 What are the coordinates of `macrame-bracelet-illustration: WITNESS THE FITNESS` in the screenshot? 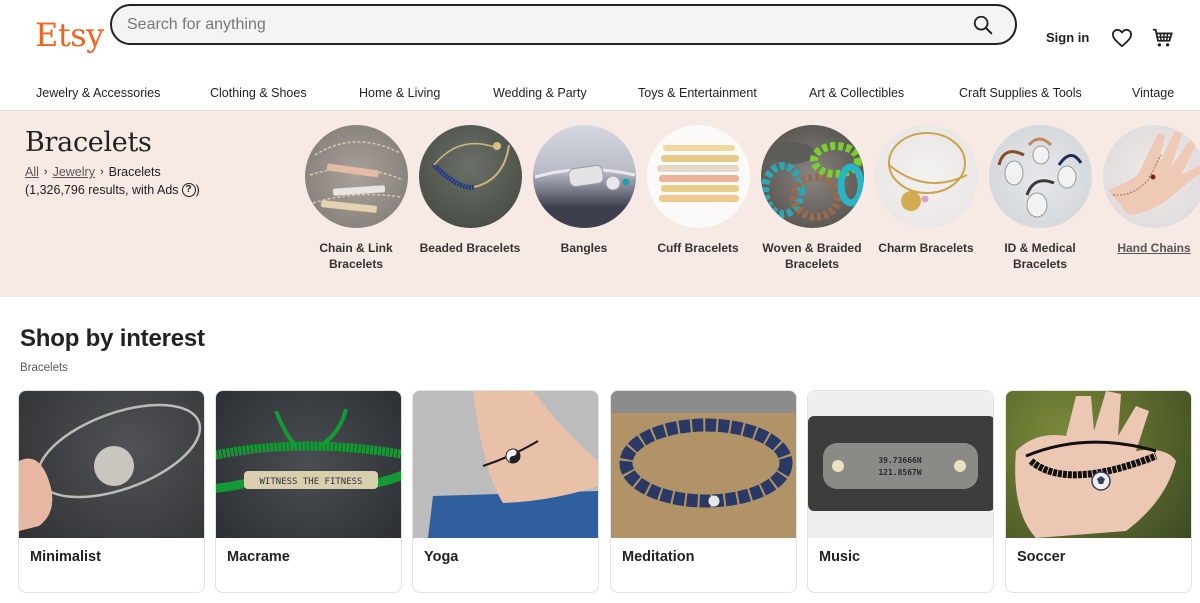 It's located at (308, 450).